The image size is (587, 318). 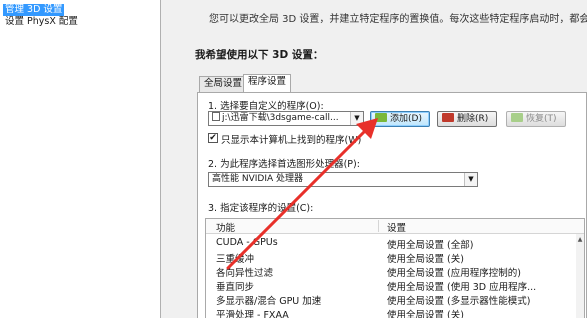 I want to click on show-found-programs-checkbox: ✔, so click(x=213, y=138).